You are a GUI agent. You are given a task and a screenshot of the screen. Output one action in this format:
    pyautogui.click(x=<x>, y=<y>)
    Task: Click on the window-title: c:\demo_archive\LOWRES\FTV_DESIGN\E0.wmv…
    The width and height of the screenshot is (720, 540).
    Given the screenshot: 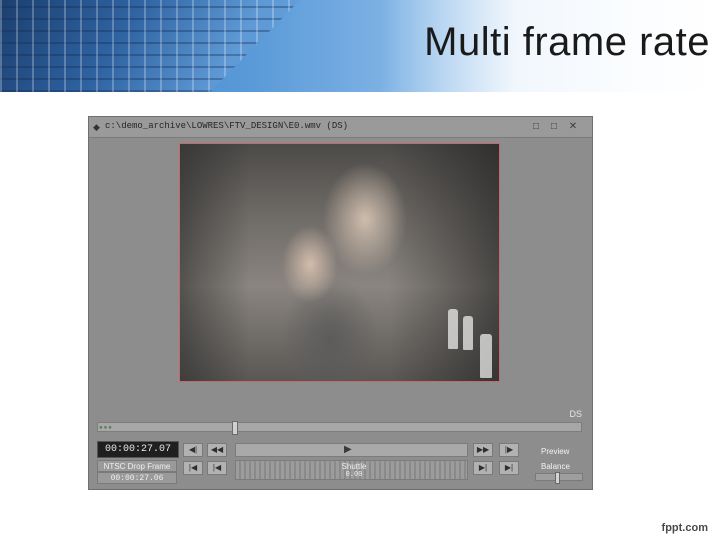 What is the action you would take?
    pyautogui.click(x=227, y=126)
    